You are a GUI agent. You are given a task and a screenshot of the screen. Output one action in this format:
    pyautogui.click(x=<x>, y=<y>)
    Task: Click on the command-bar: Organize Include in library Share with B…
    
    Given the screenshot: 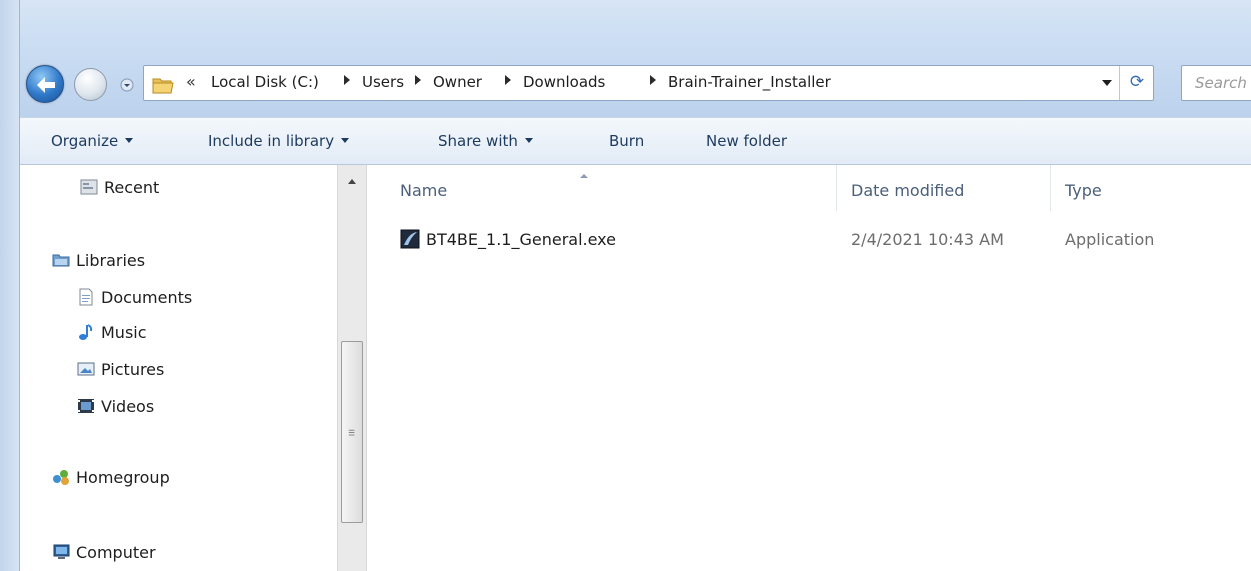 What is the action you would take?
    pyautogui.click(x=635, y=141)
    